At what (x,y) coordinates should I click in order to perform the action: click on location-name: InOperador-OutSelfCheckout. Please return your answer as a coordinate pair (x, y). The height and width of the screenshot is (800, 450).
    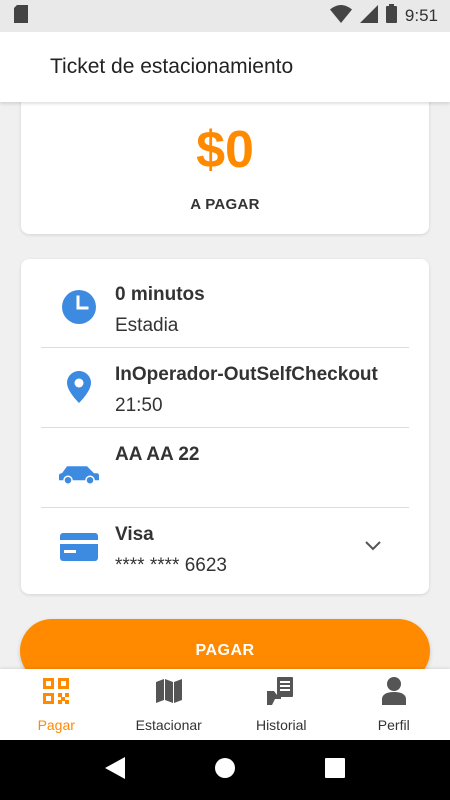
    Looking at the image, I should click on (246, 374).